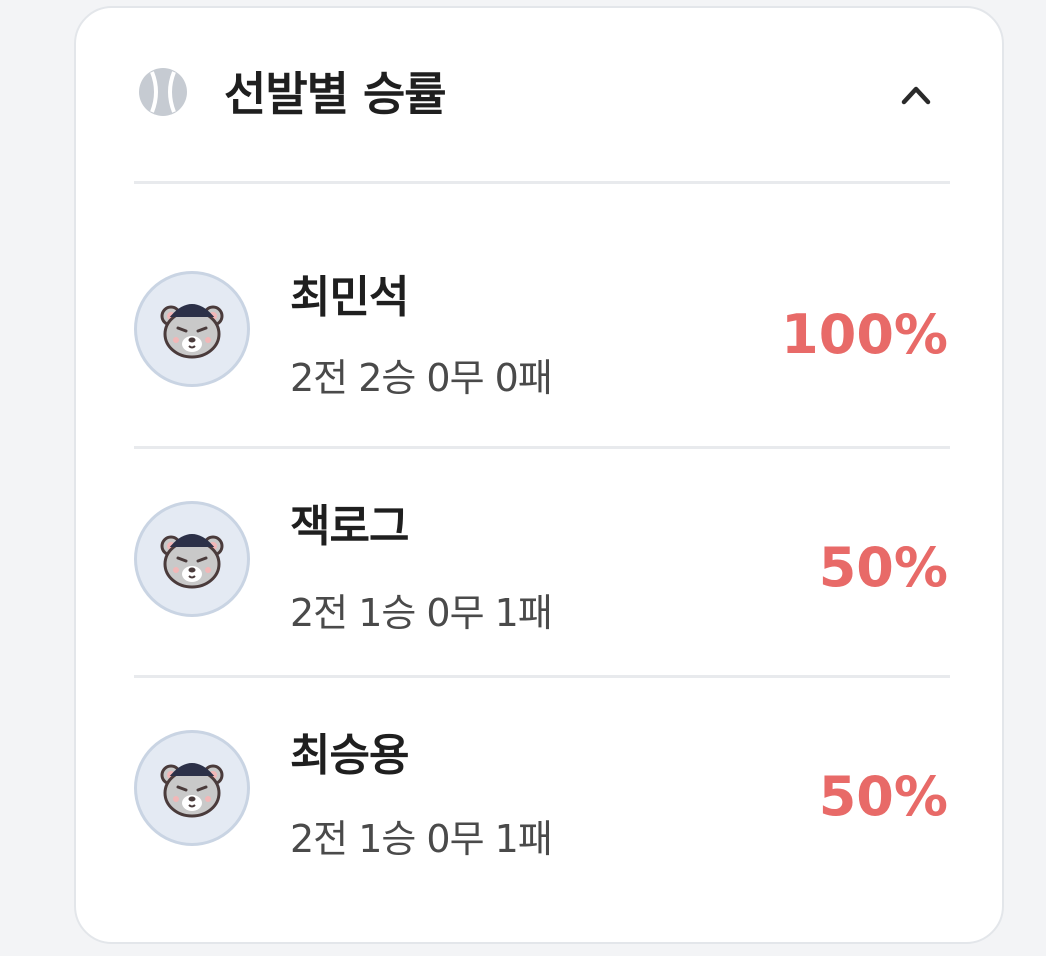  I want to click on pitcher-record: 2전 2승 0무 0패, so click(421, 378).